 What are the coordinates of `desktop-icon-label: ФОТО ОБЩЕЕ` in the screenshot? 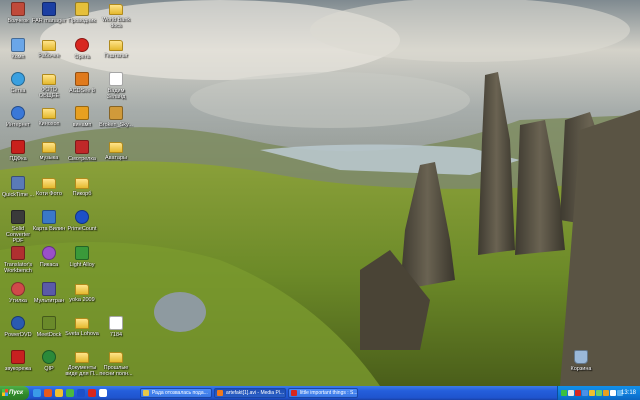 It's located at (49, 93).